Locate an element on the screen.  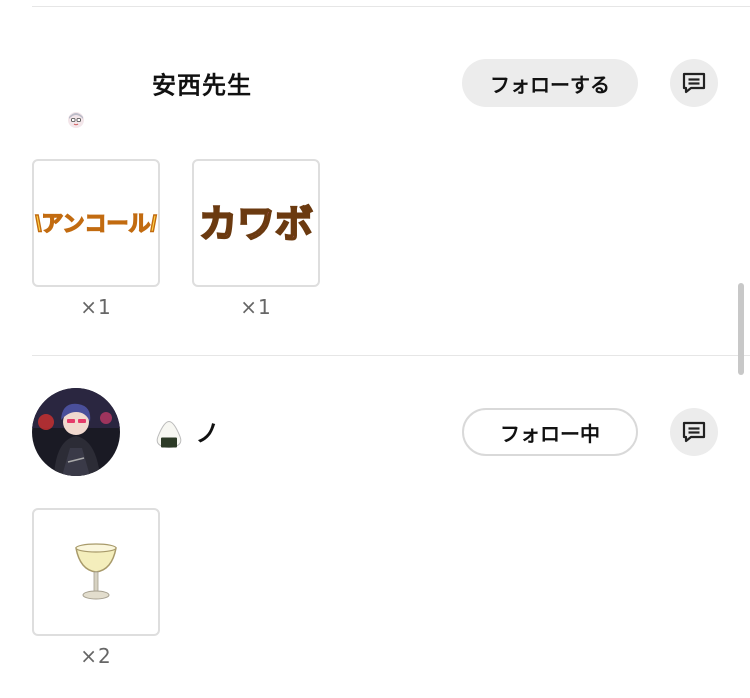
gift-label: カワボ is located at coordinates (256, 225).